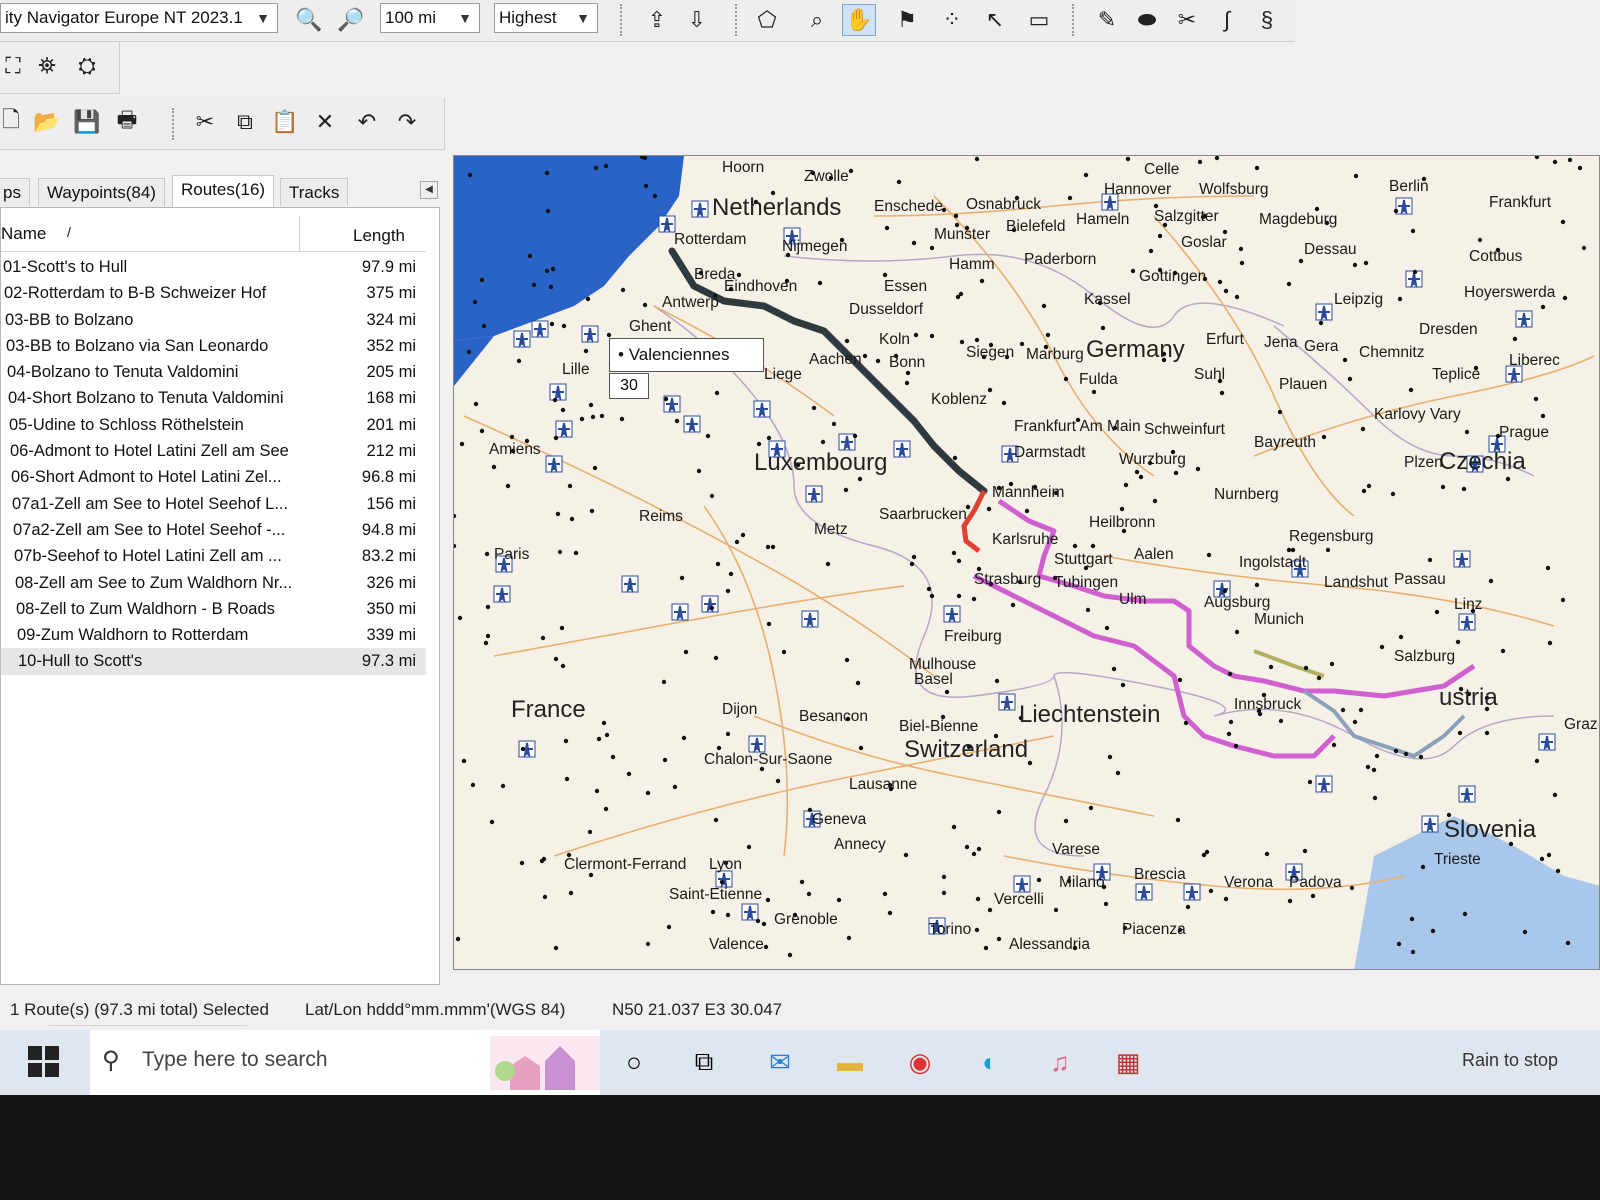  What do you see at coordinates (213, 425) in the screenshot?
I see `list-item: 05-Udine to Schloss Röthelstein 201 mi` at bounding box center [213, 425].